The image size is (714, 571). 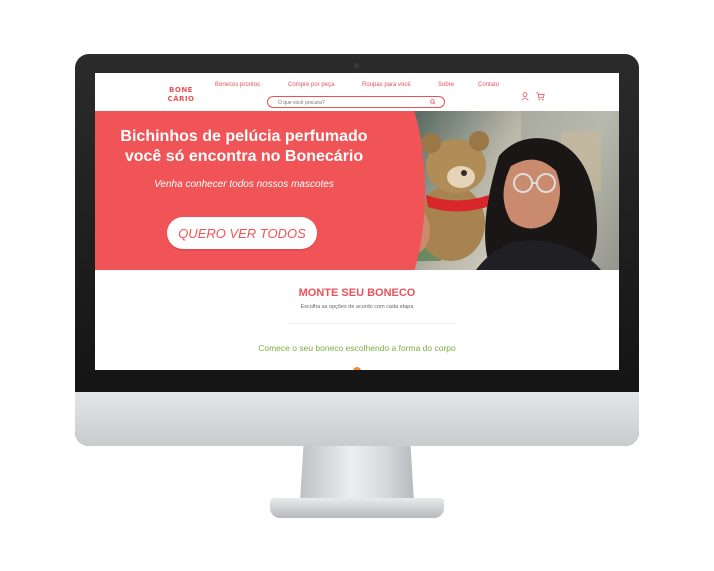 I want to click on nav-item-bonecos-prontos: Bonecos prontos, so click(x=237, y=85).